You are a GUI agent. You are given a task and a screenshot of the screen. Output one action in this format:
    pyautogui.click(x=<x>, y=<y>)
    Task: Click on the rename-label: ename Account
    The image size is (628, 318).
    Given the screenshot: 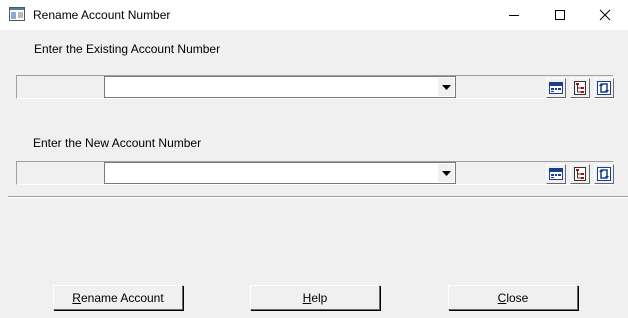 What is the action you would take?
    pyautogui.click(x=122, y=297)
    